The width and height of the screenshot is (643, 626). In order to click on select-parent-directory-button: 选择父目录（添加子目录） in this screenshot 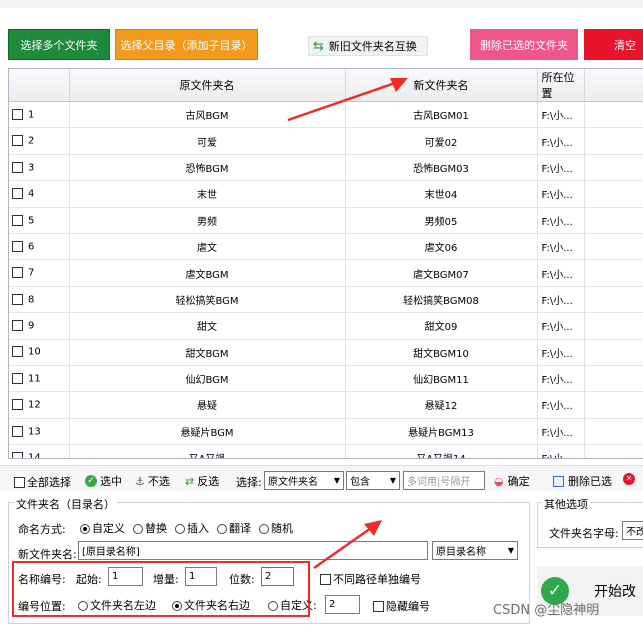, I will do `click(186, 44)`.